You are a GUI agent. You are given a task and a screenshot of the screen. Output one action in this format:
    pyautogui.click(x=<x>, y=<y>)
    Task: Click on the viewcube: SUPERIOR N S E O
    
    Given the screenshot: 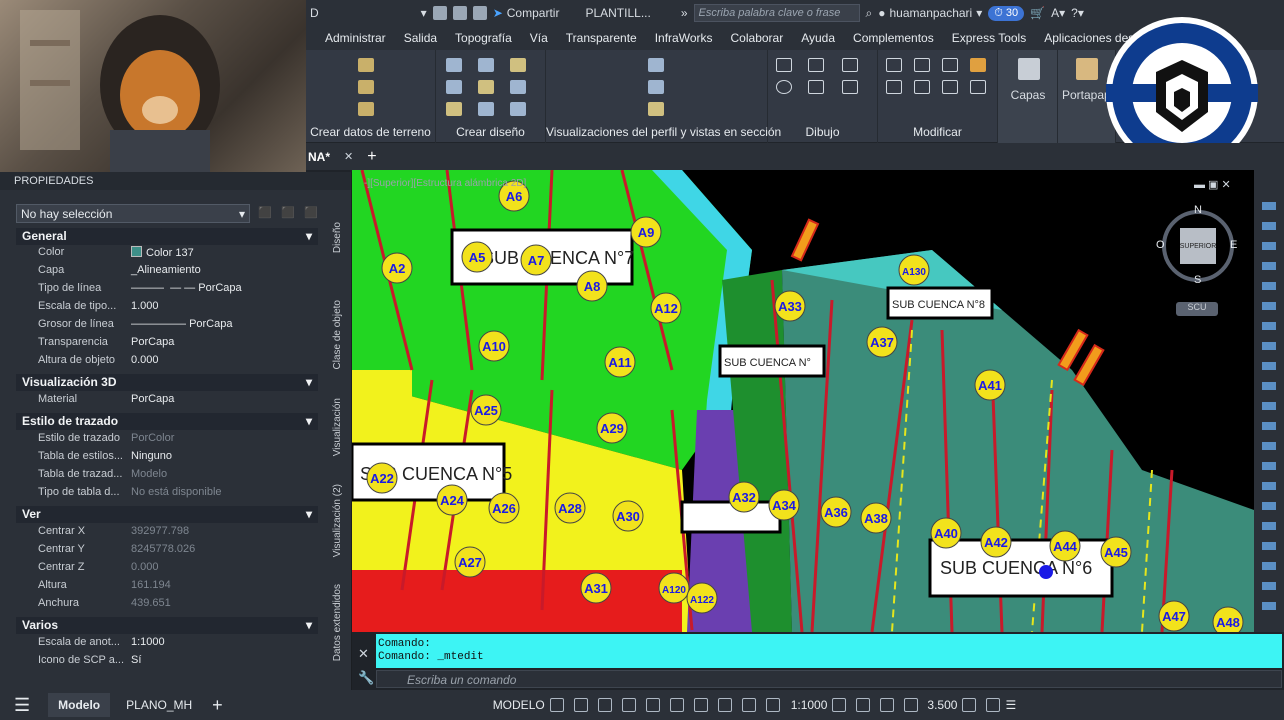 What is the action you would take?
    pyautogui.click(x=1197, y=245)
    